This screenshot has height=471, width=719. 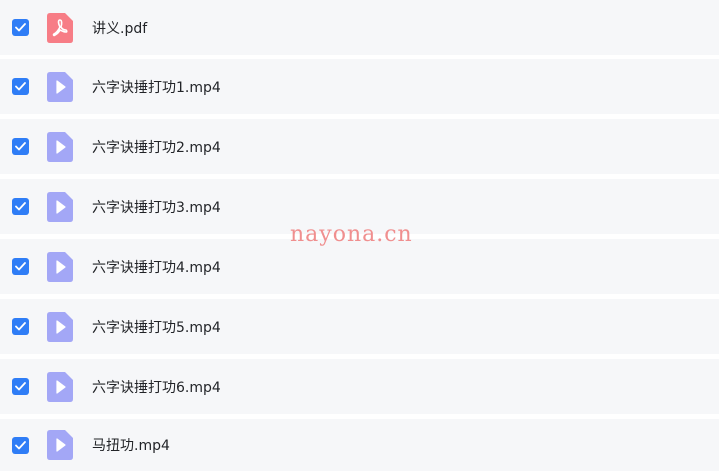 What do you see at coordinates (131, 446) in the screenshot?
I see `file-name: 马扭功.mp4` at bounding box center [131, 446].